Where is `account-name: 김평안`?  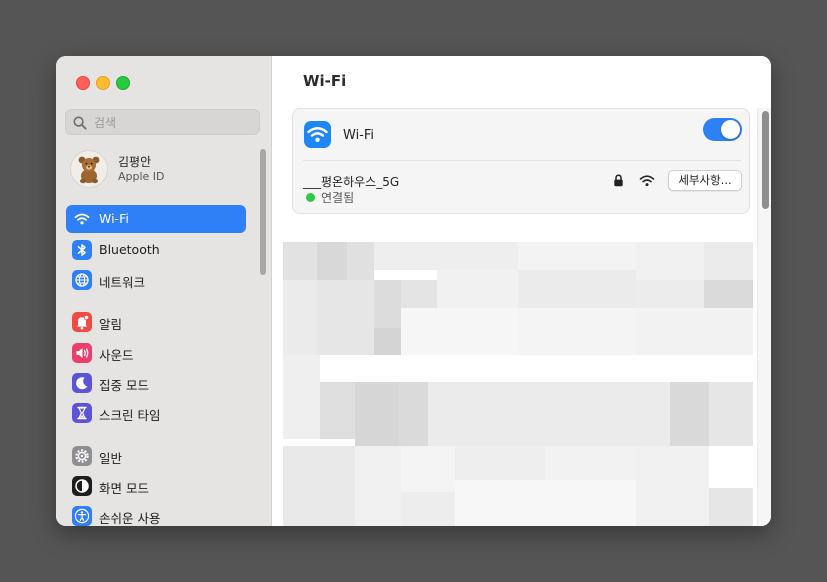
account-name: 김평안 is located at coordinates (135, 162).